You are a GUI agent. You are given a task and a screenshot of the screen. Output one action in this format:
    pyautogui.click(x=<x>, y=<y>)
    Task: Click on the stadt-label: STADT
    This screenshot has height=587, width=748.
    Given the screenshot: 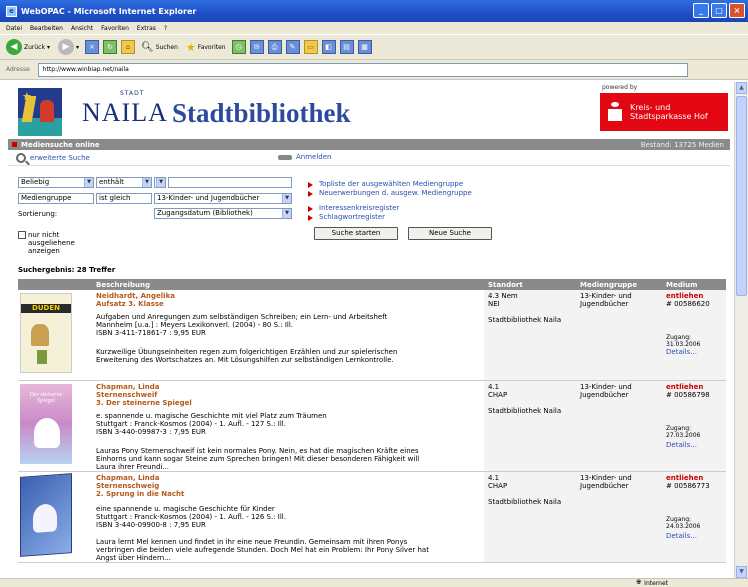 What is the action you would take?
    pyautogui.click(x=132, y=93)
    